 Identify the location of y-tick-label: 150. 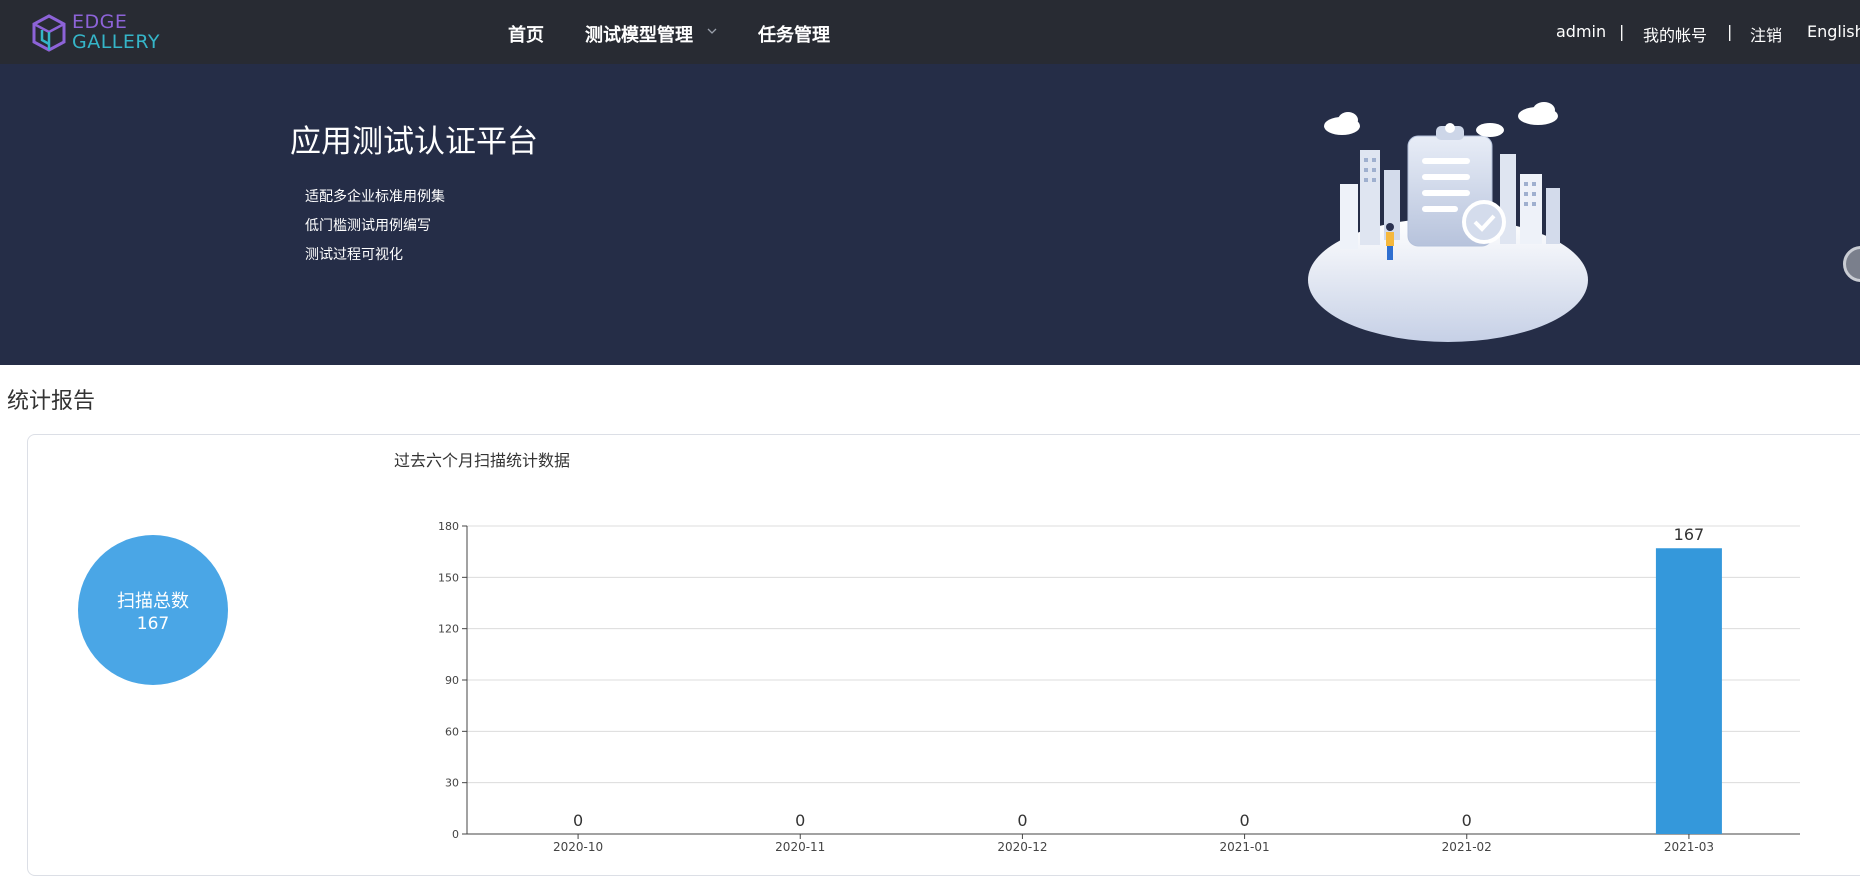
(448, 577).